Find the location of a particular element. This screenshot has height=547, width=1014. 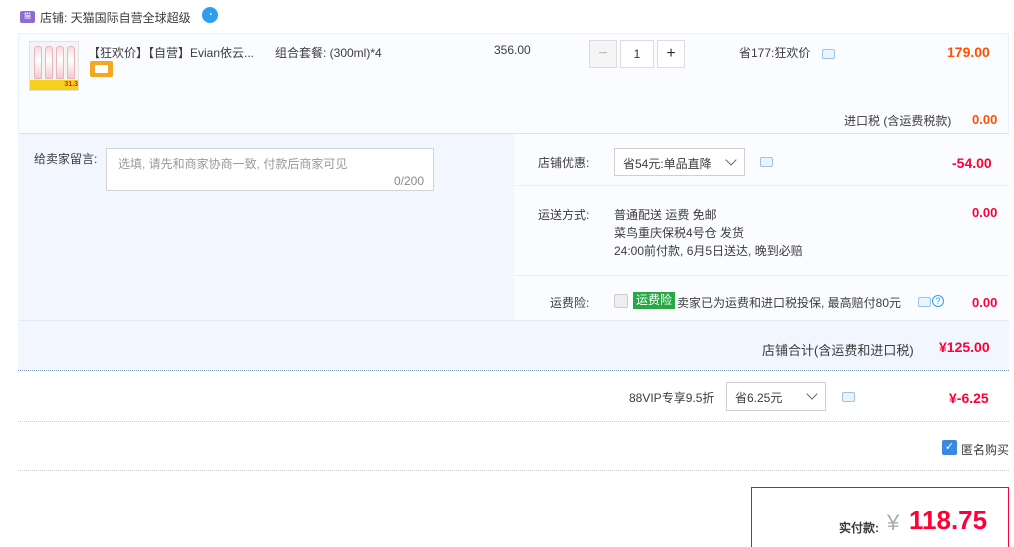

shop-total-value: ¥125.00 is located at coordinates (964, 347).